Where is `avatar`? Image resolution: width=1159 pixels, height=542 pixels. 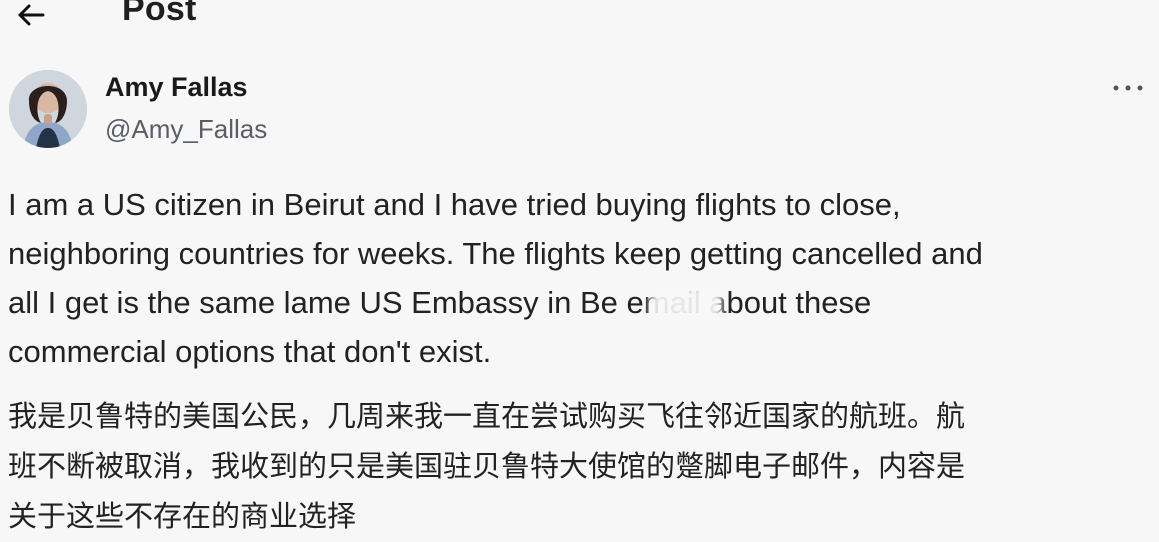
avatar is located at coordinates (48, 109).